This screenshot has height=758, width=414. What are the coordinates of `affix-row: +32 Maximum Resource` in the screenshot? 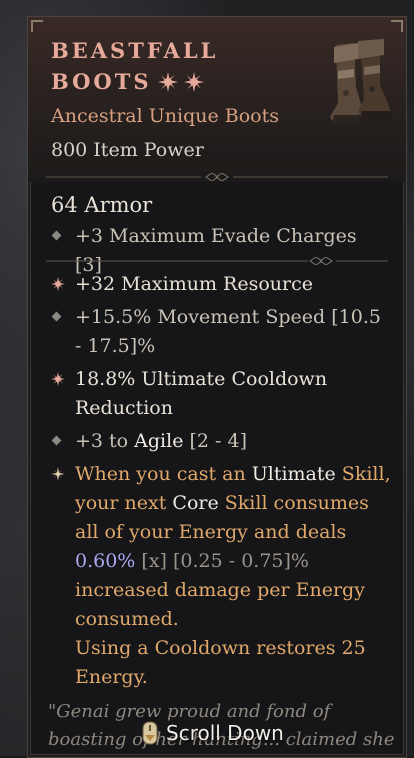 It's located at (216, 284).